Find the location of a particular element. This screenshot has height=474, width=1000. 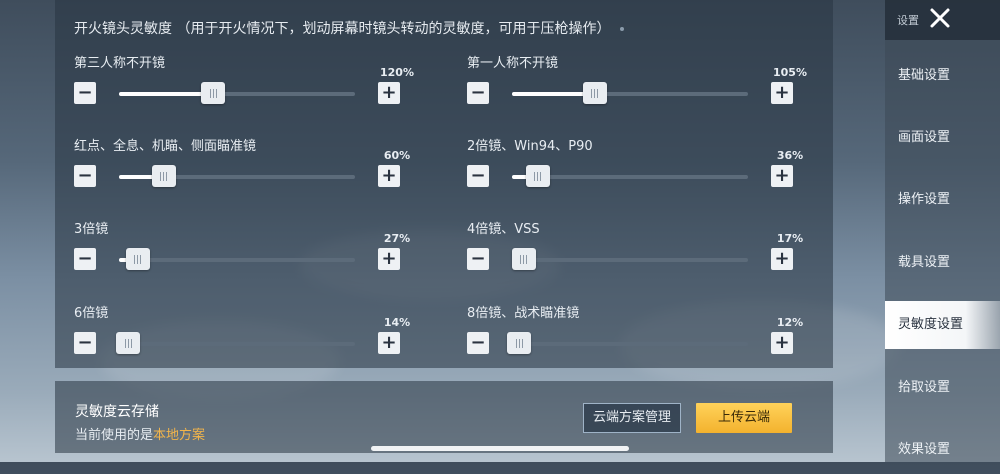

slider-label: 3倍镜 is located at coordinates (91, 229).